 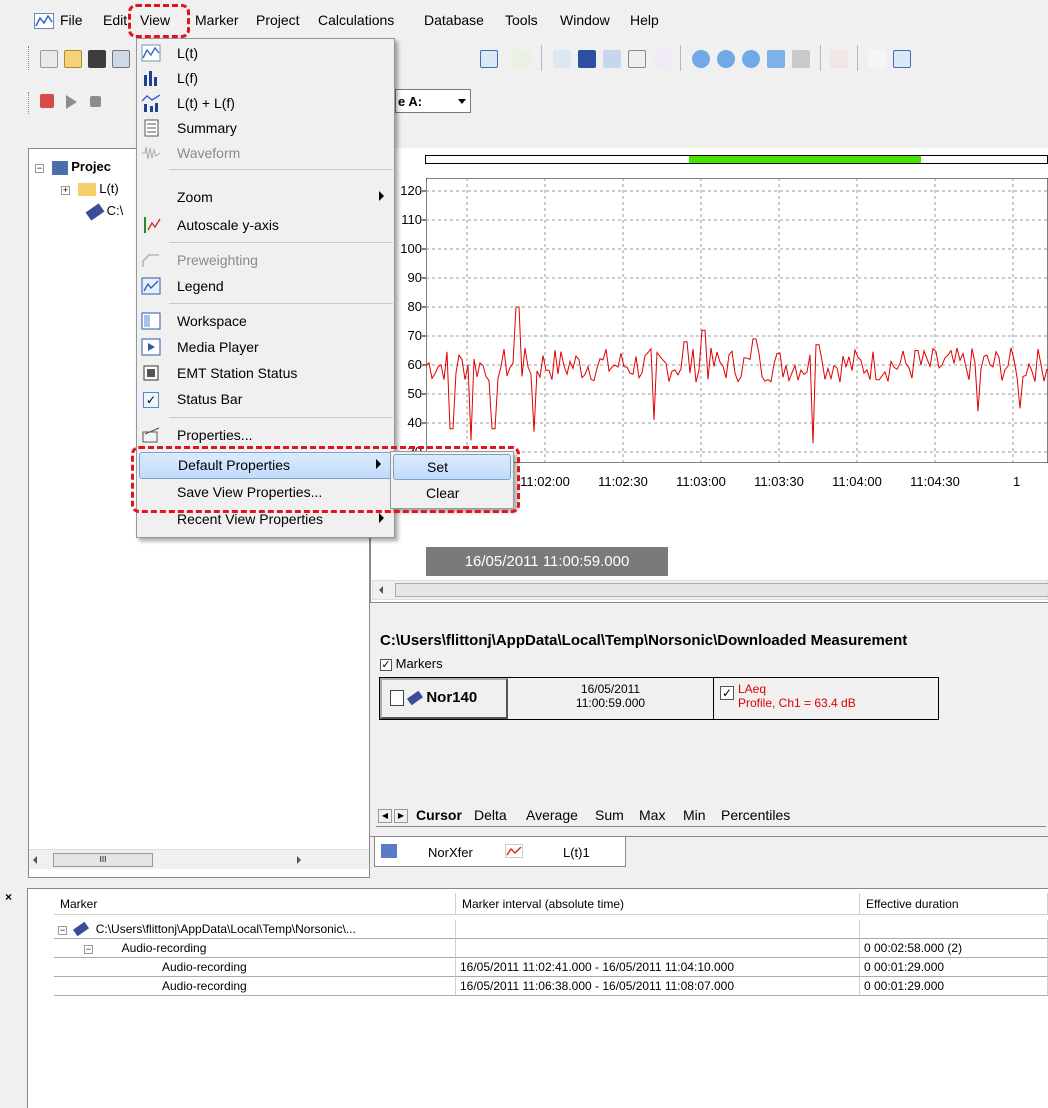 What do you see at coordinates (255, 948) in the screenshot?
I see `table-row: − Audio-recording` at bounding box center [255, 948].